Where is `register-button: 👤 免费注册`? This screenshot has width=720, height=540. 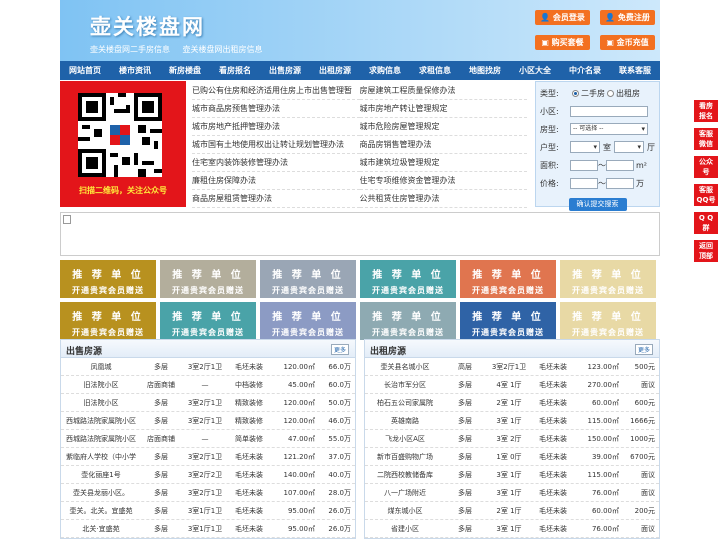 register-button: 👤 免费注册 is located at coordinates (627, 17).